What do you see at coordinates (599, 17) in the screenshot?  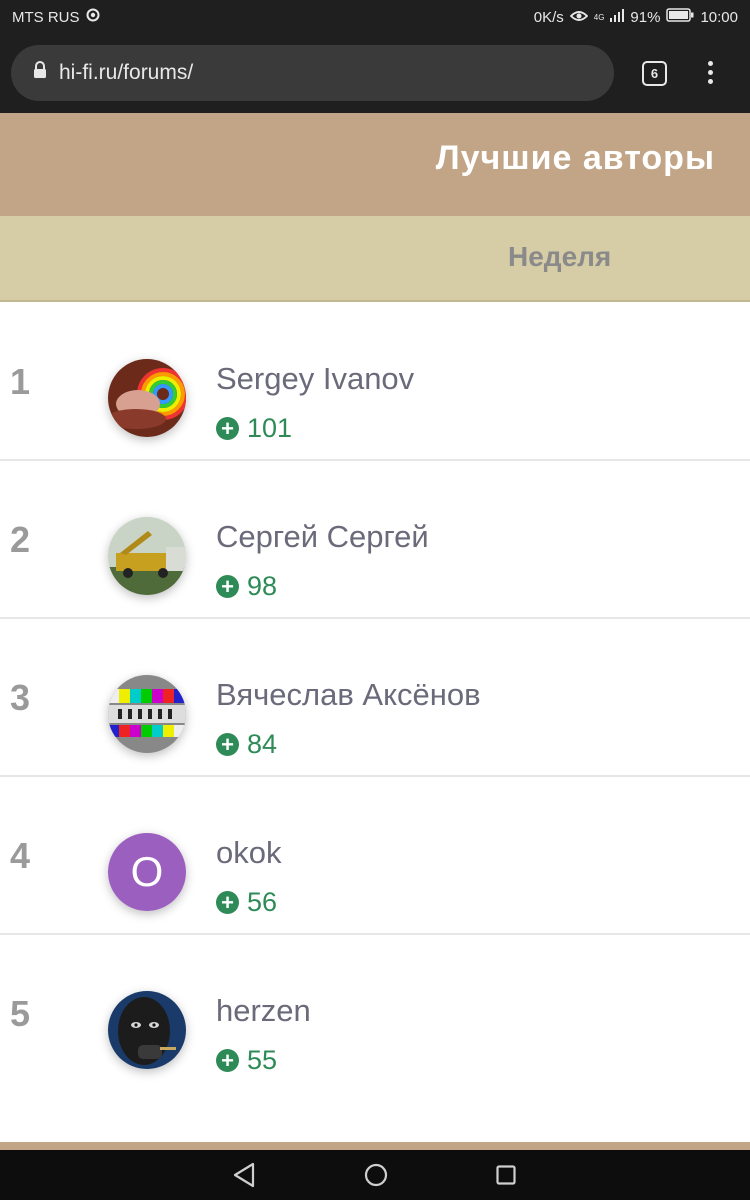 I see `network-type: 4G` at bounding box center [599, 17].